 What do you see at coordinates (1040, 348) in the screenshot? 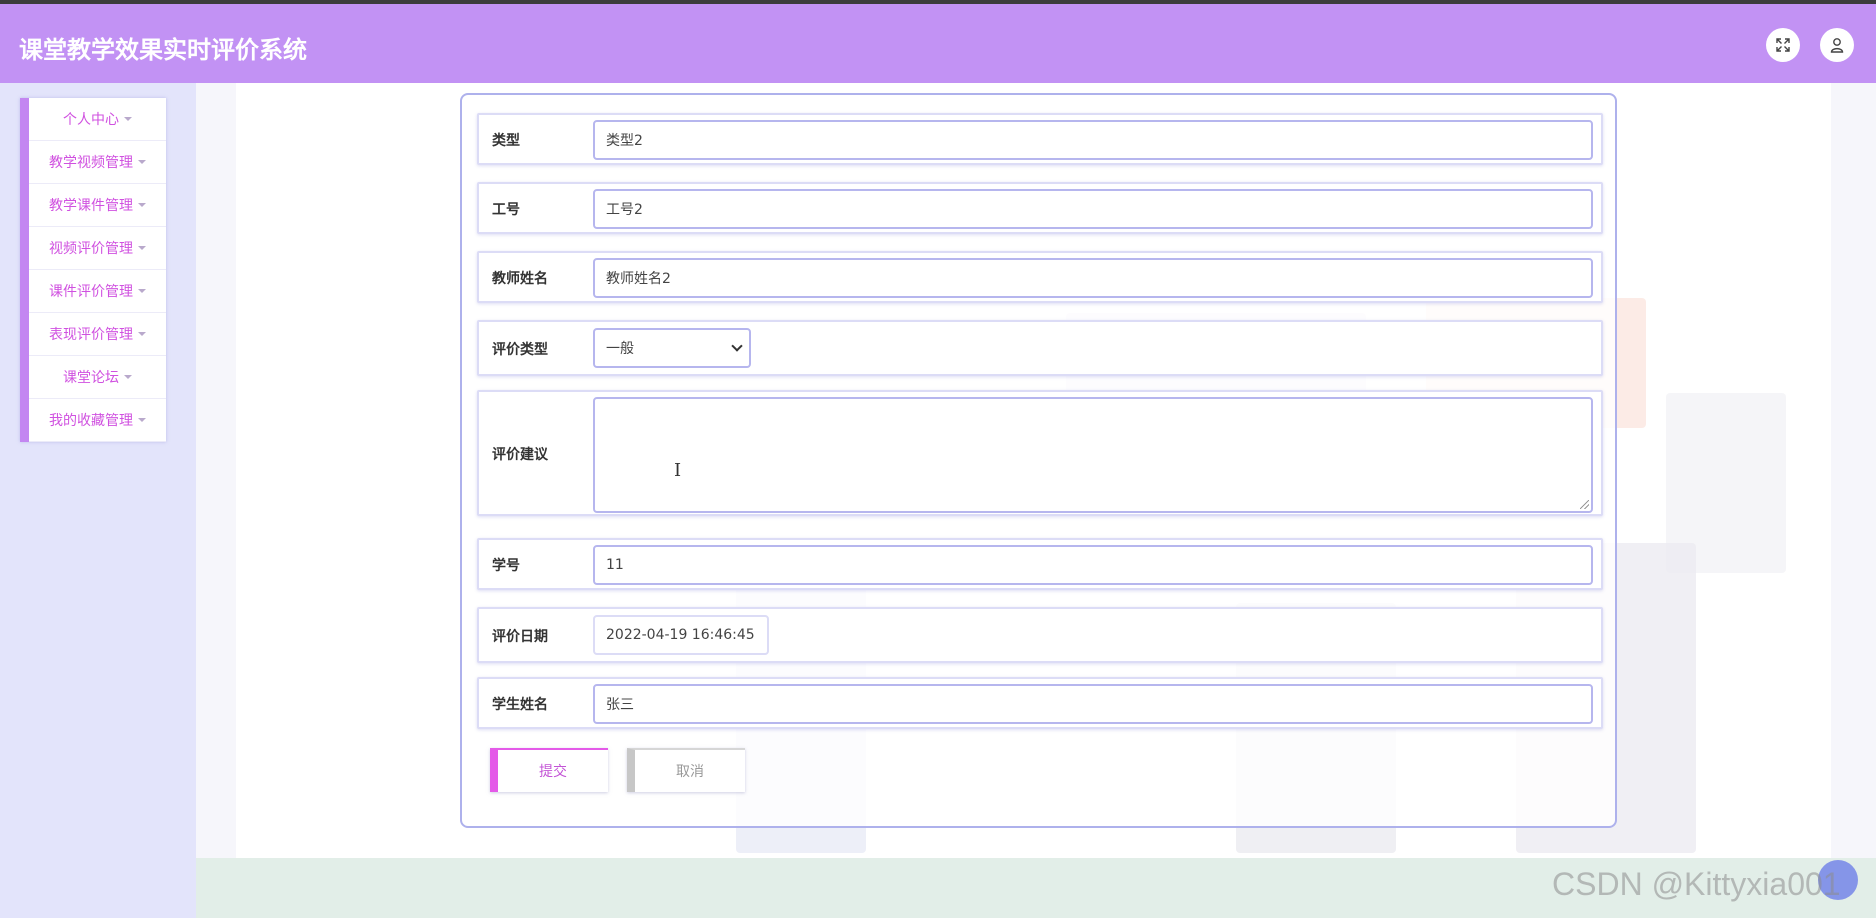
I see `form-row-eval-type: 评价类型 一般` at bounding box center [1040, 348].